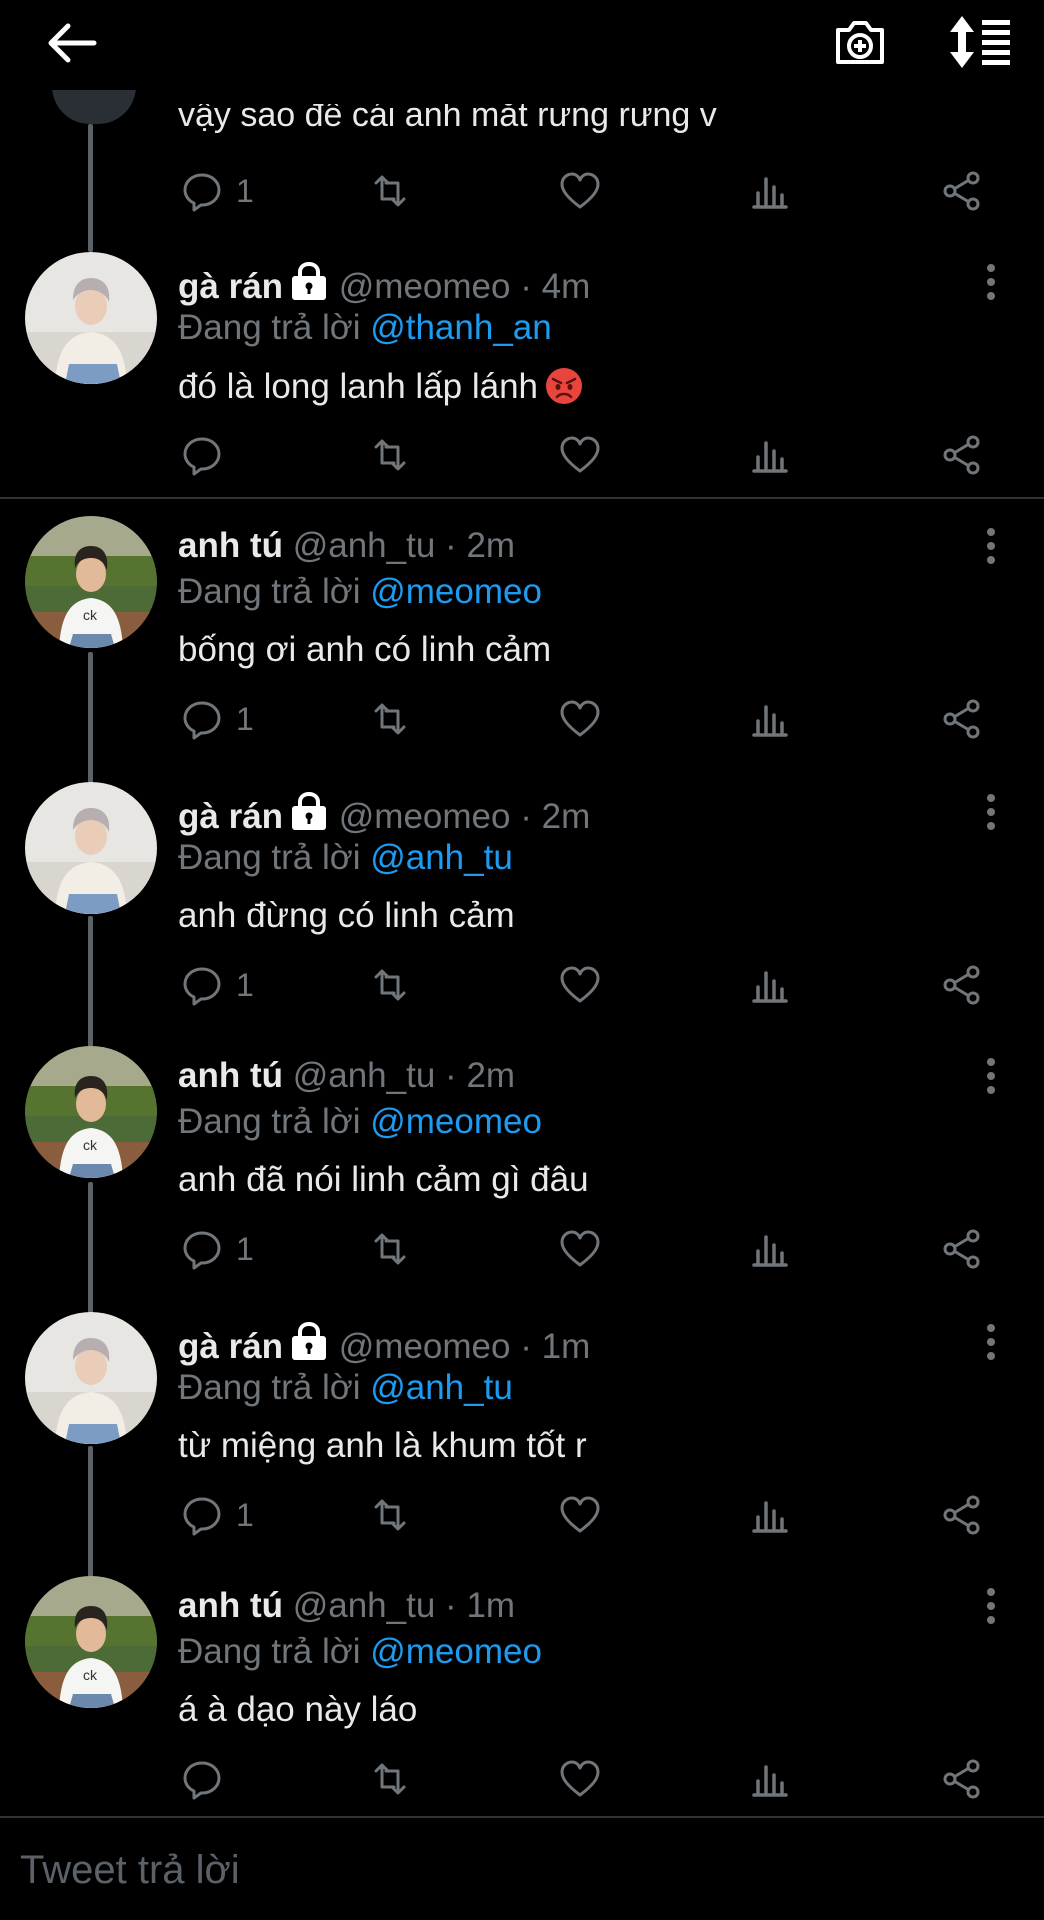  I want to click on tweet-header: anh tú @anh_tu · 1m, so click(346, 1606).